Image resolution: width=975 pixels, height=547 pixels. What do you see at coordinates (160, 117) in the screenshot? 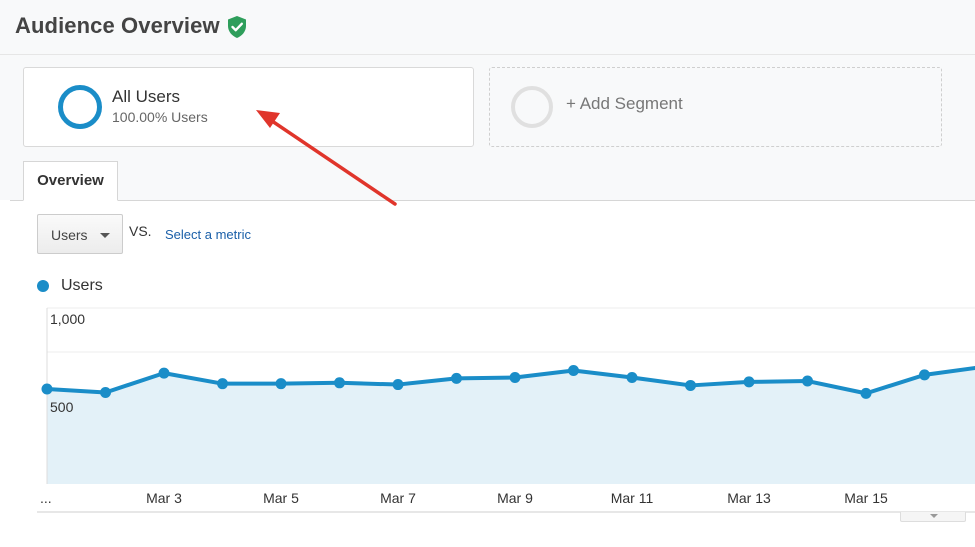
I see `segment-share: 100.00% Users` at bounding box center [160, 117].